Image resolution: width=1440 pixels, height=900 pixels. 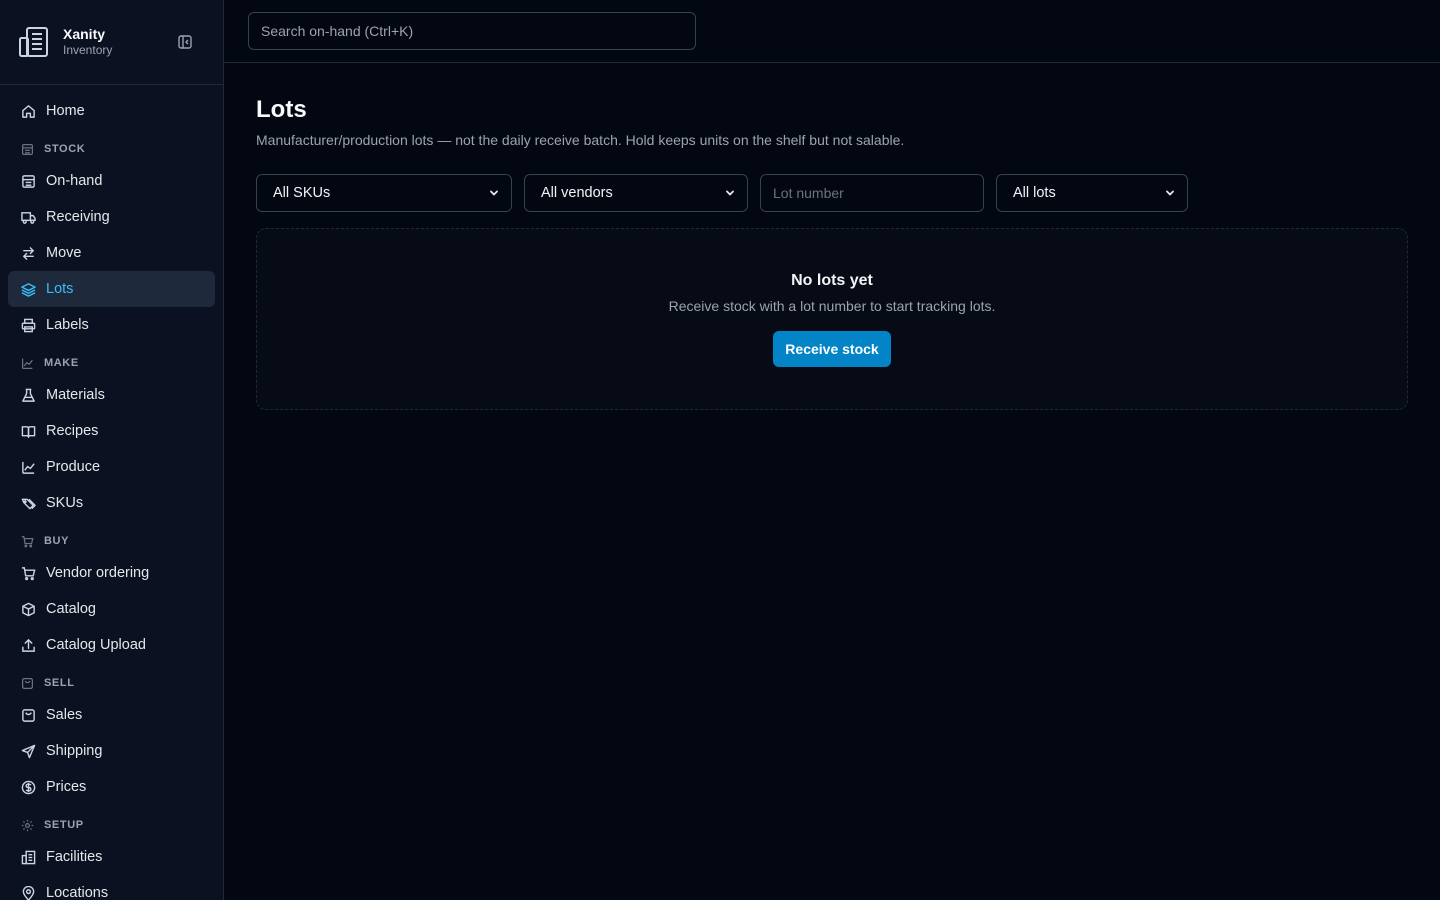 What do you see at coordinates (28, 253) in the screenshot?
I see `arrows-icon` at bounding box center [28, 253].